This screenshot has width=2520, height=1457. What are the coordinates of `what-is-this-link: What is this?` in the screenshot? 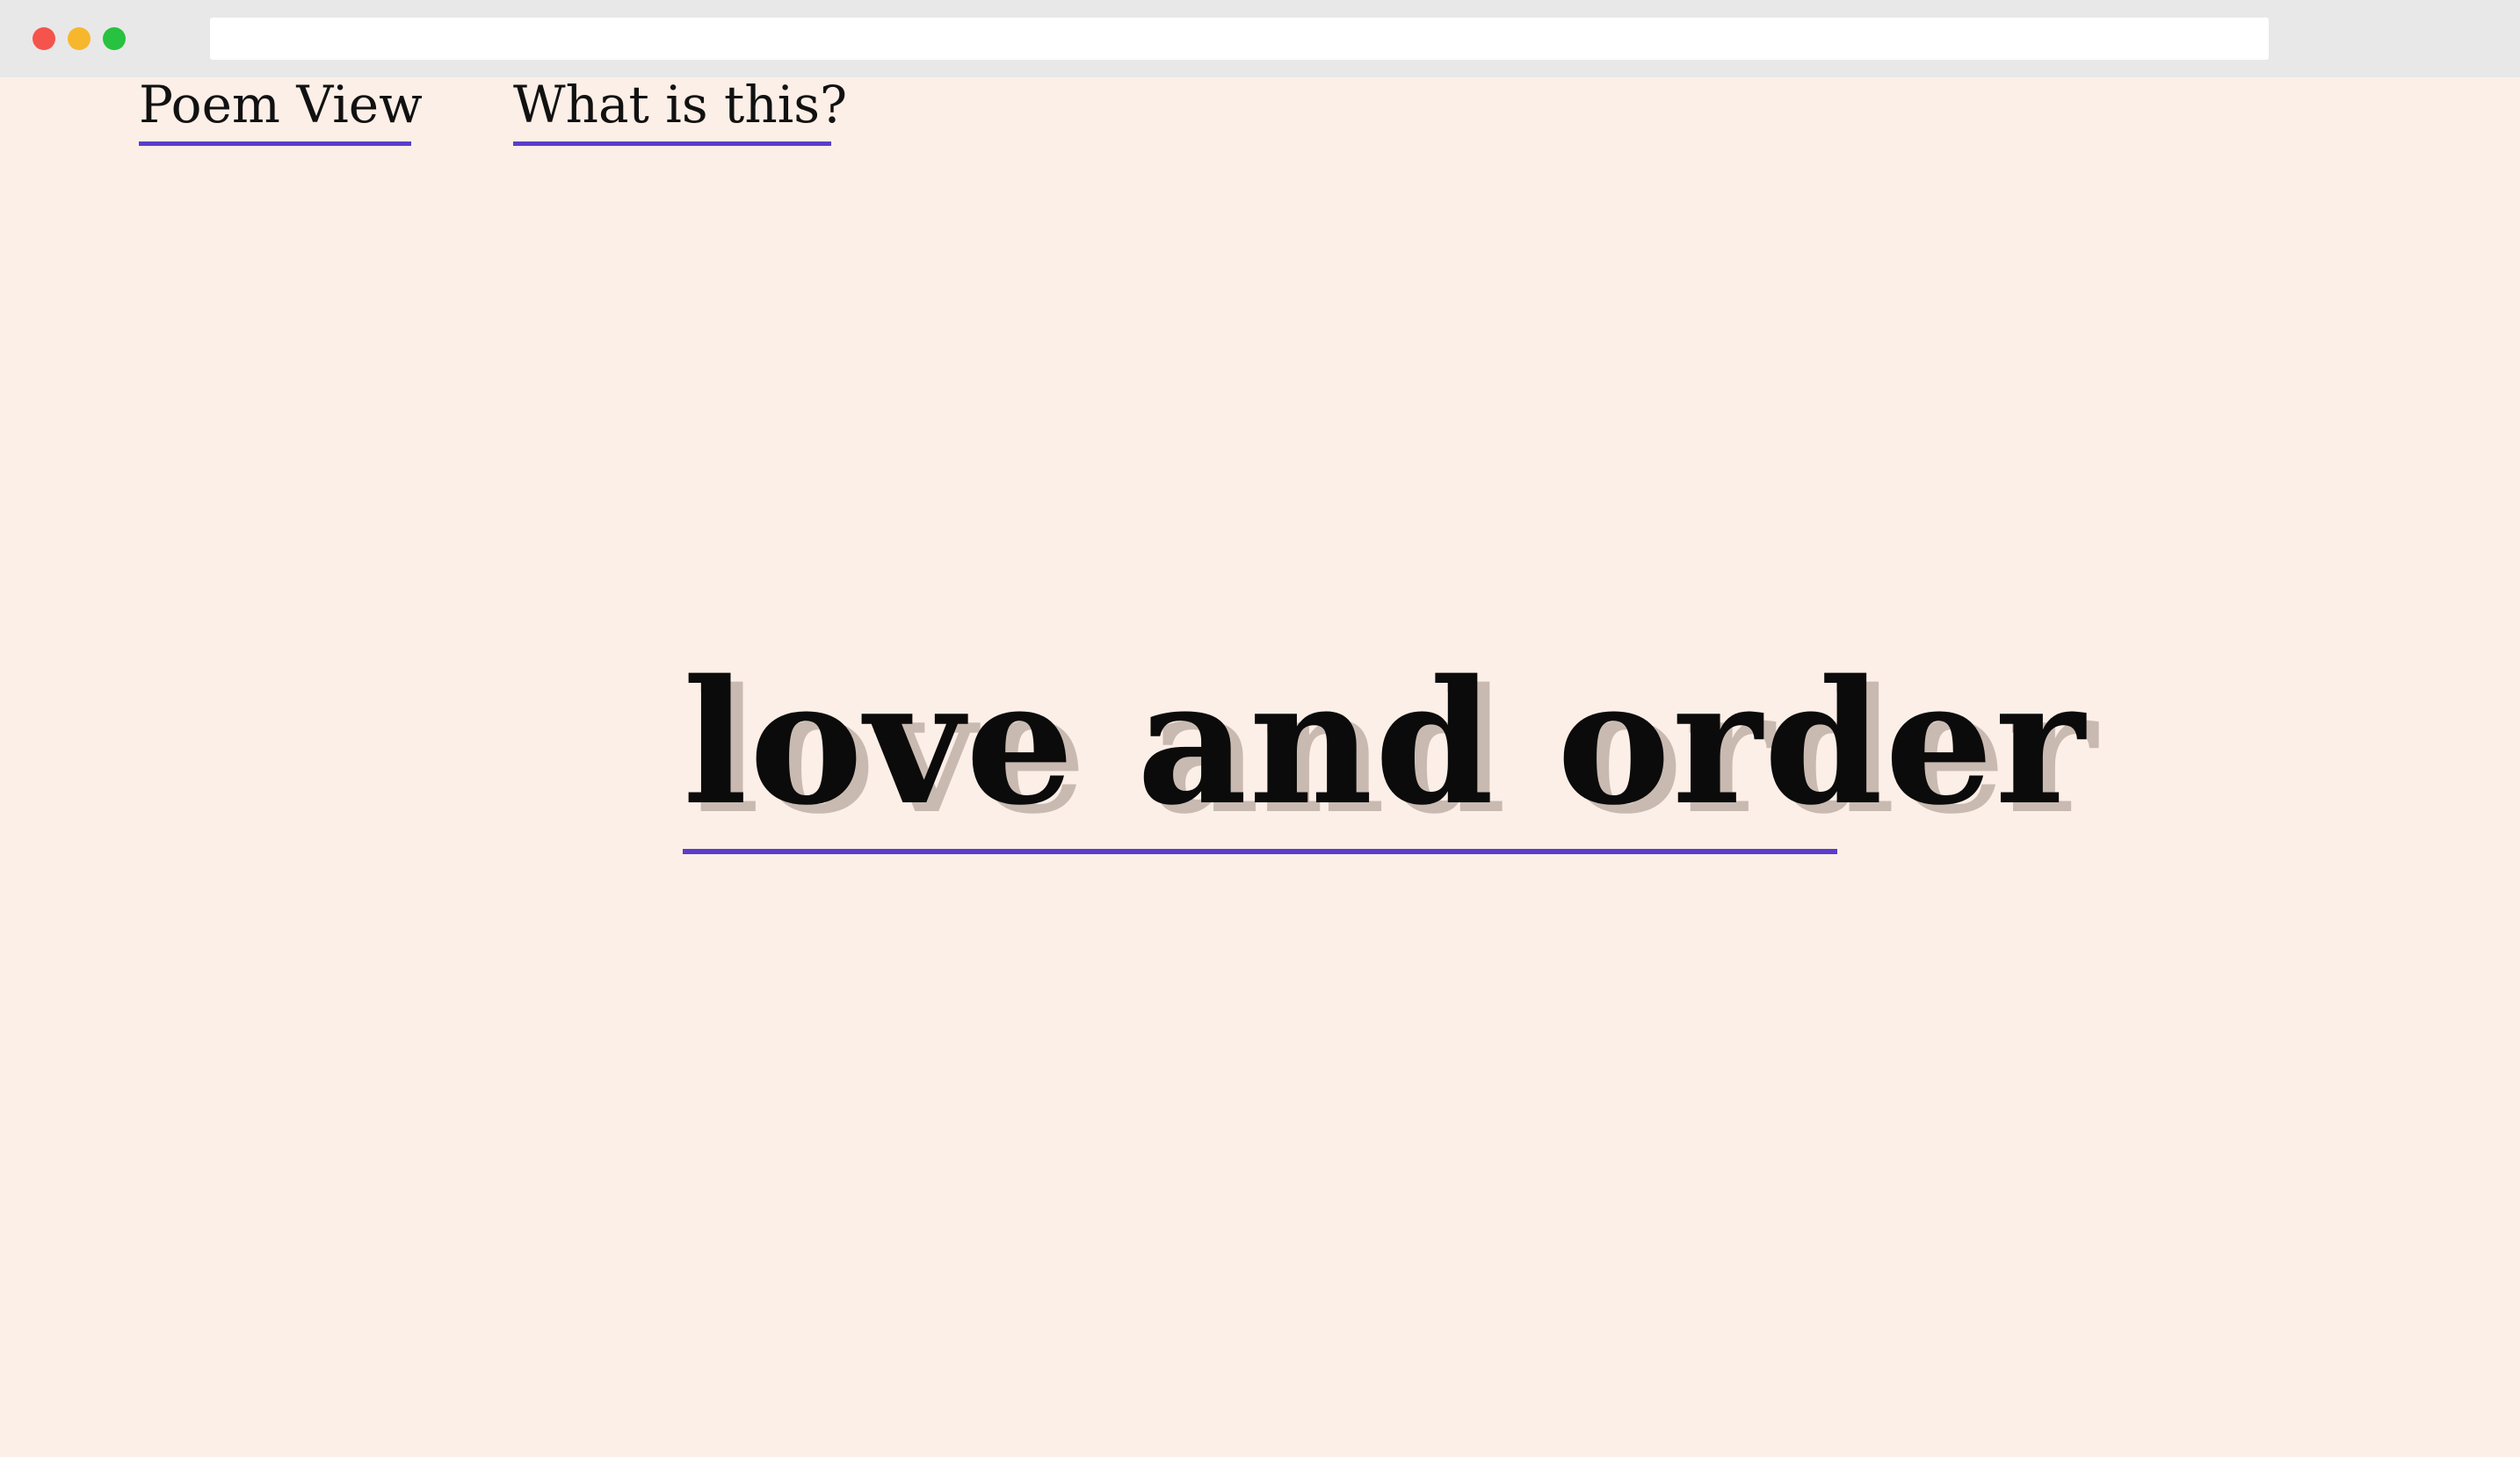 It's located at (680, 111).